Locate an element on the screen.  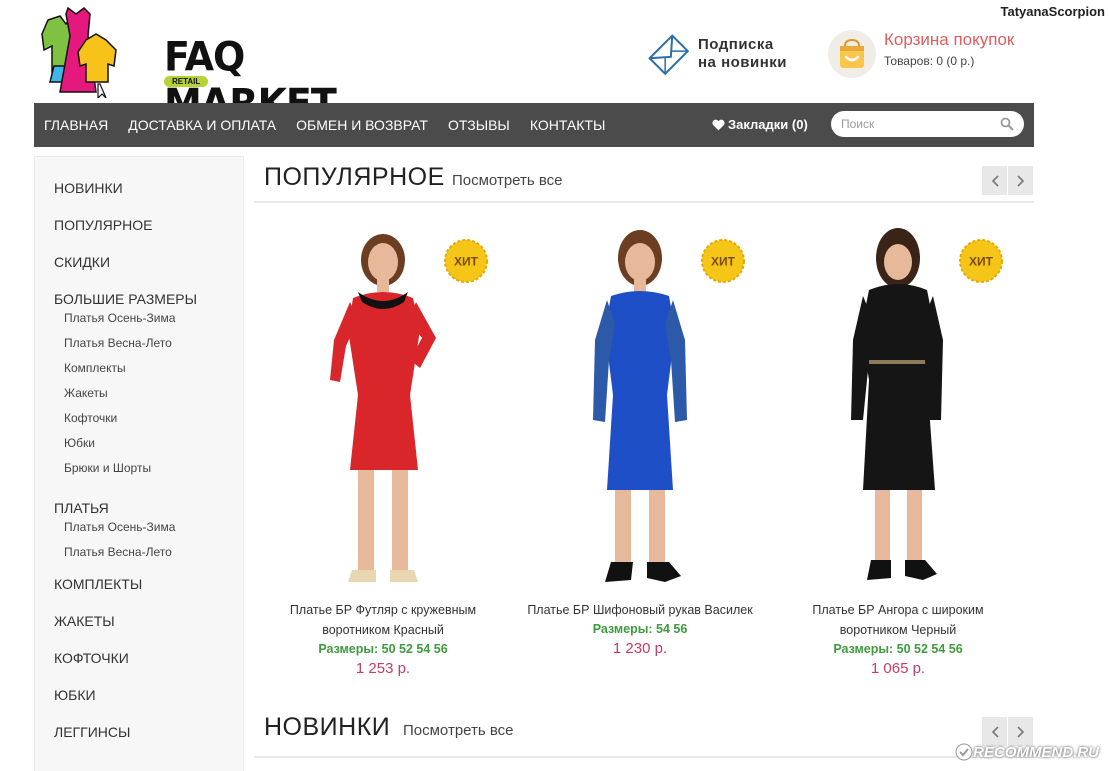
logo-subtitle: RETAIL is located at coordinates (186, 81).